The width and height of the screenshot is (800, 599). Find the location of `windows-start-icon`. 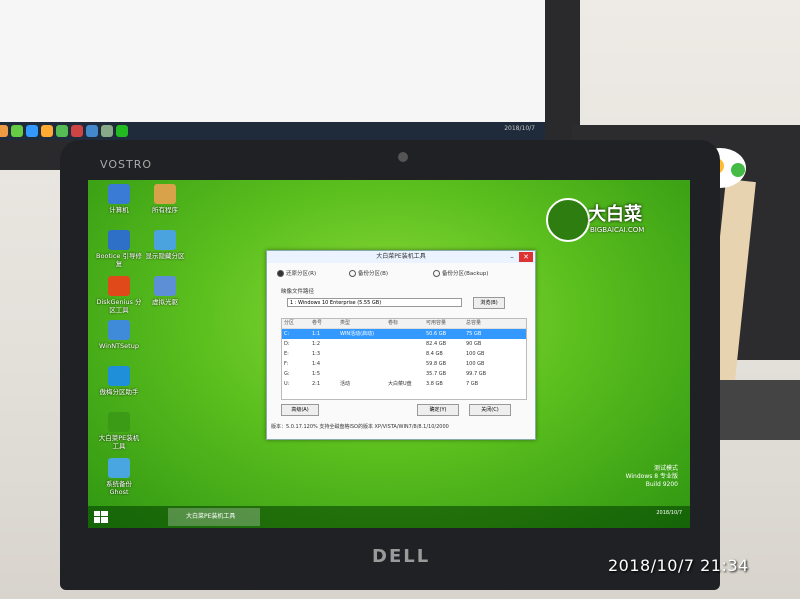

windows-start-icon is located at coordinates (101, 517).